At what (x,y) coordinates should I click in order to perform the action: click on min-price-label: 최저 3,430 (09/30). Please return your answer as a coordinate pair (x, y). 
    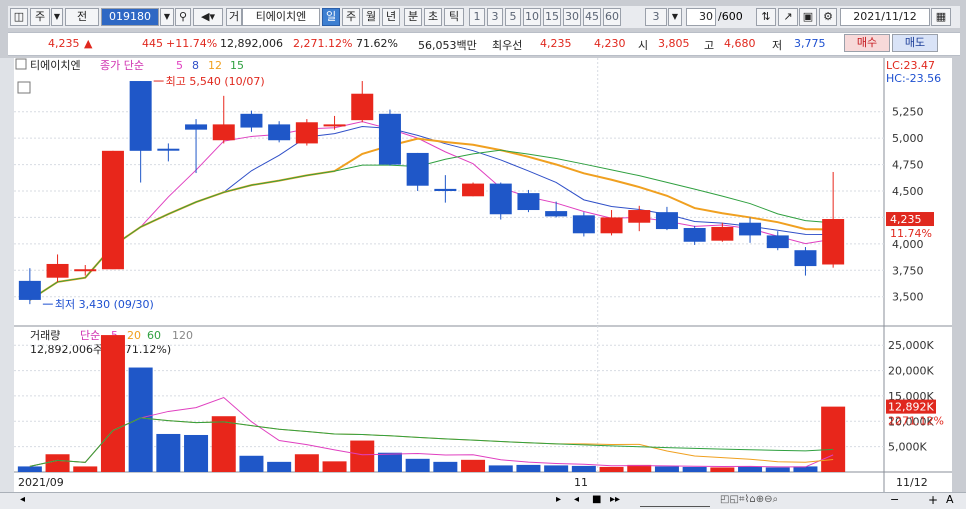
    Looking at the image, I should click on (104, 304).